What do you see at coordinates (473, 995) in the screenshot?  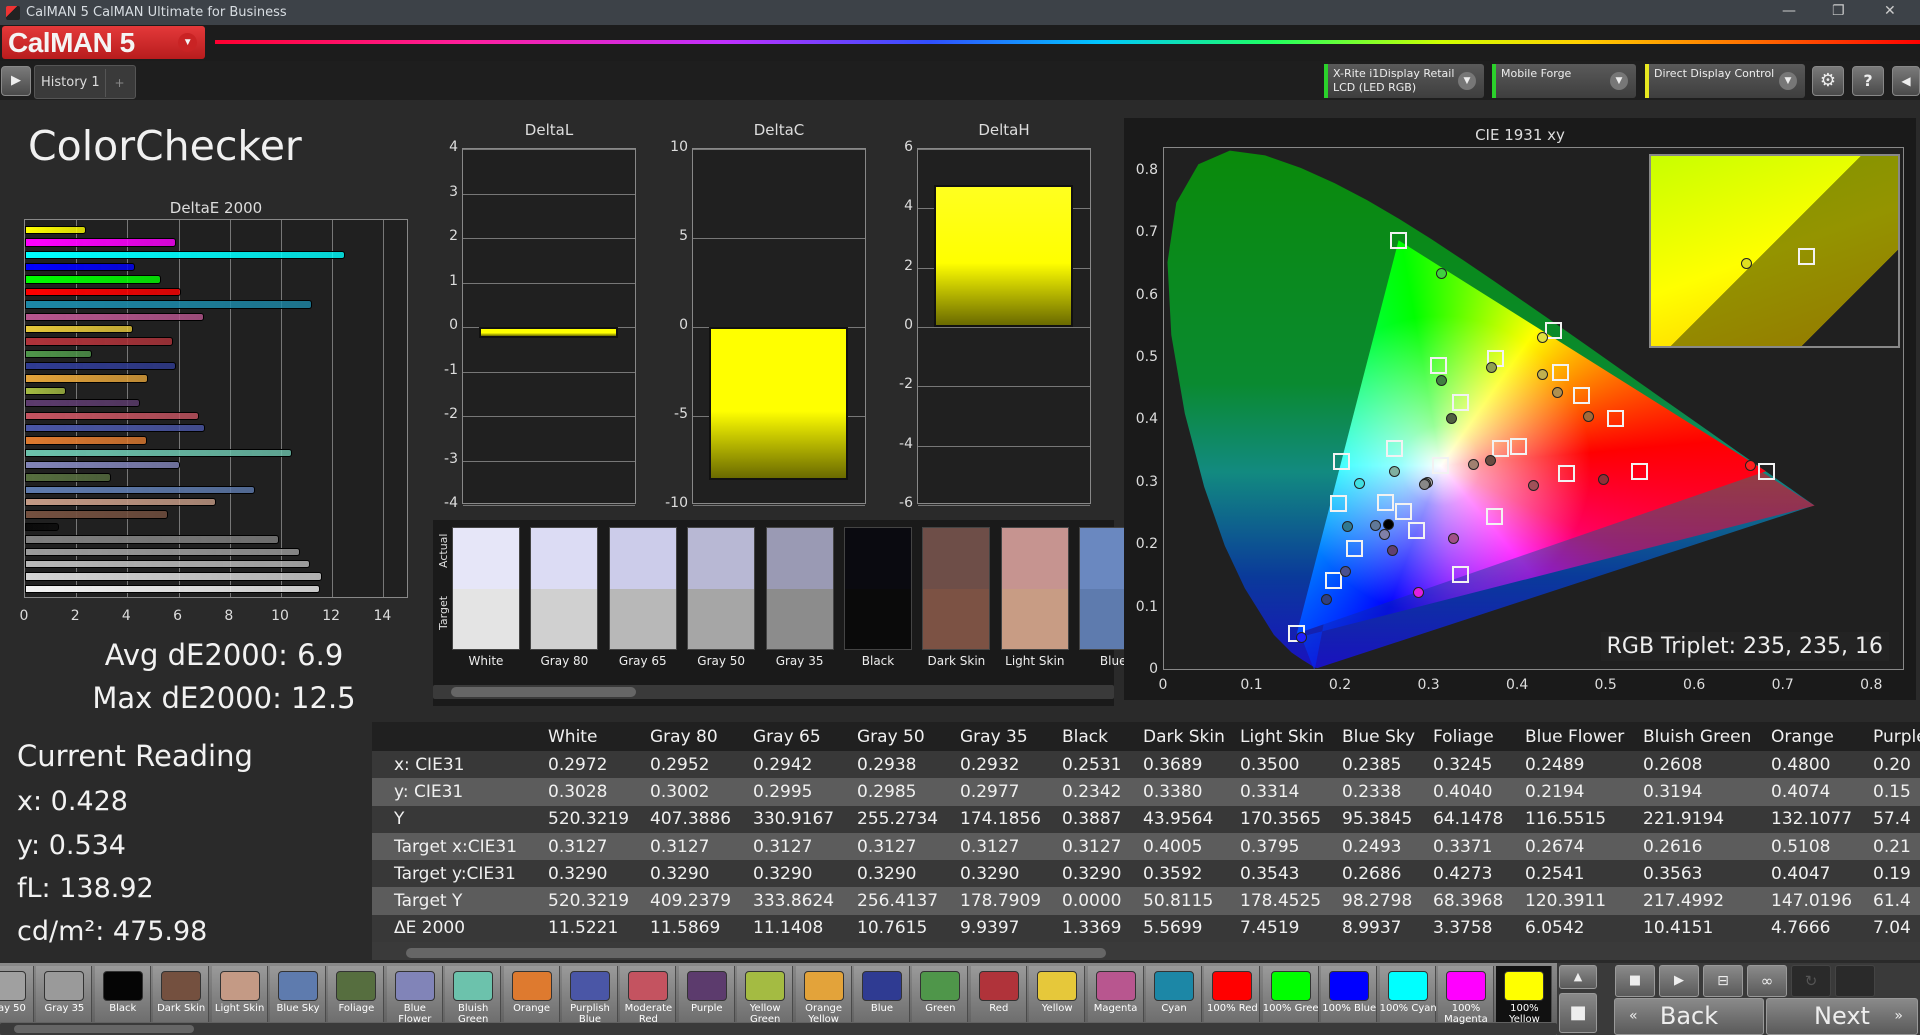 I see `patch-bluish-green: Bluish Green` at bounding box center [473, 995].